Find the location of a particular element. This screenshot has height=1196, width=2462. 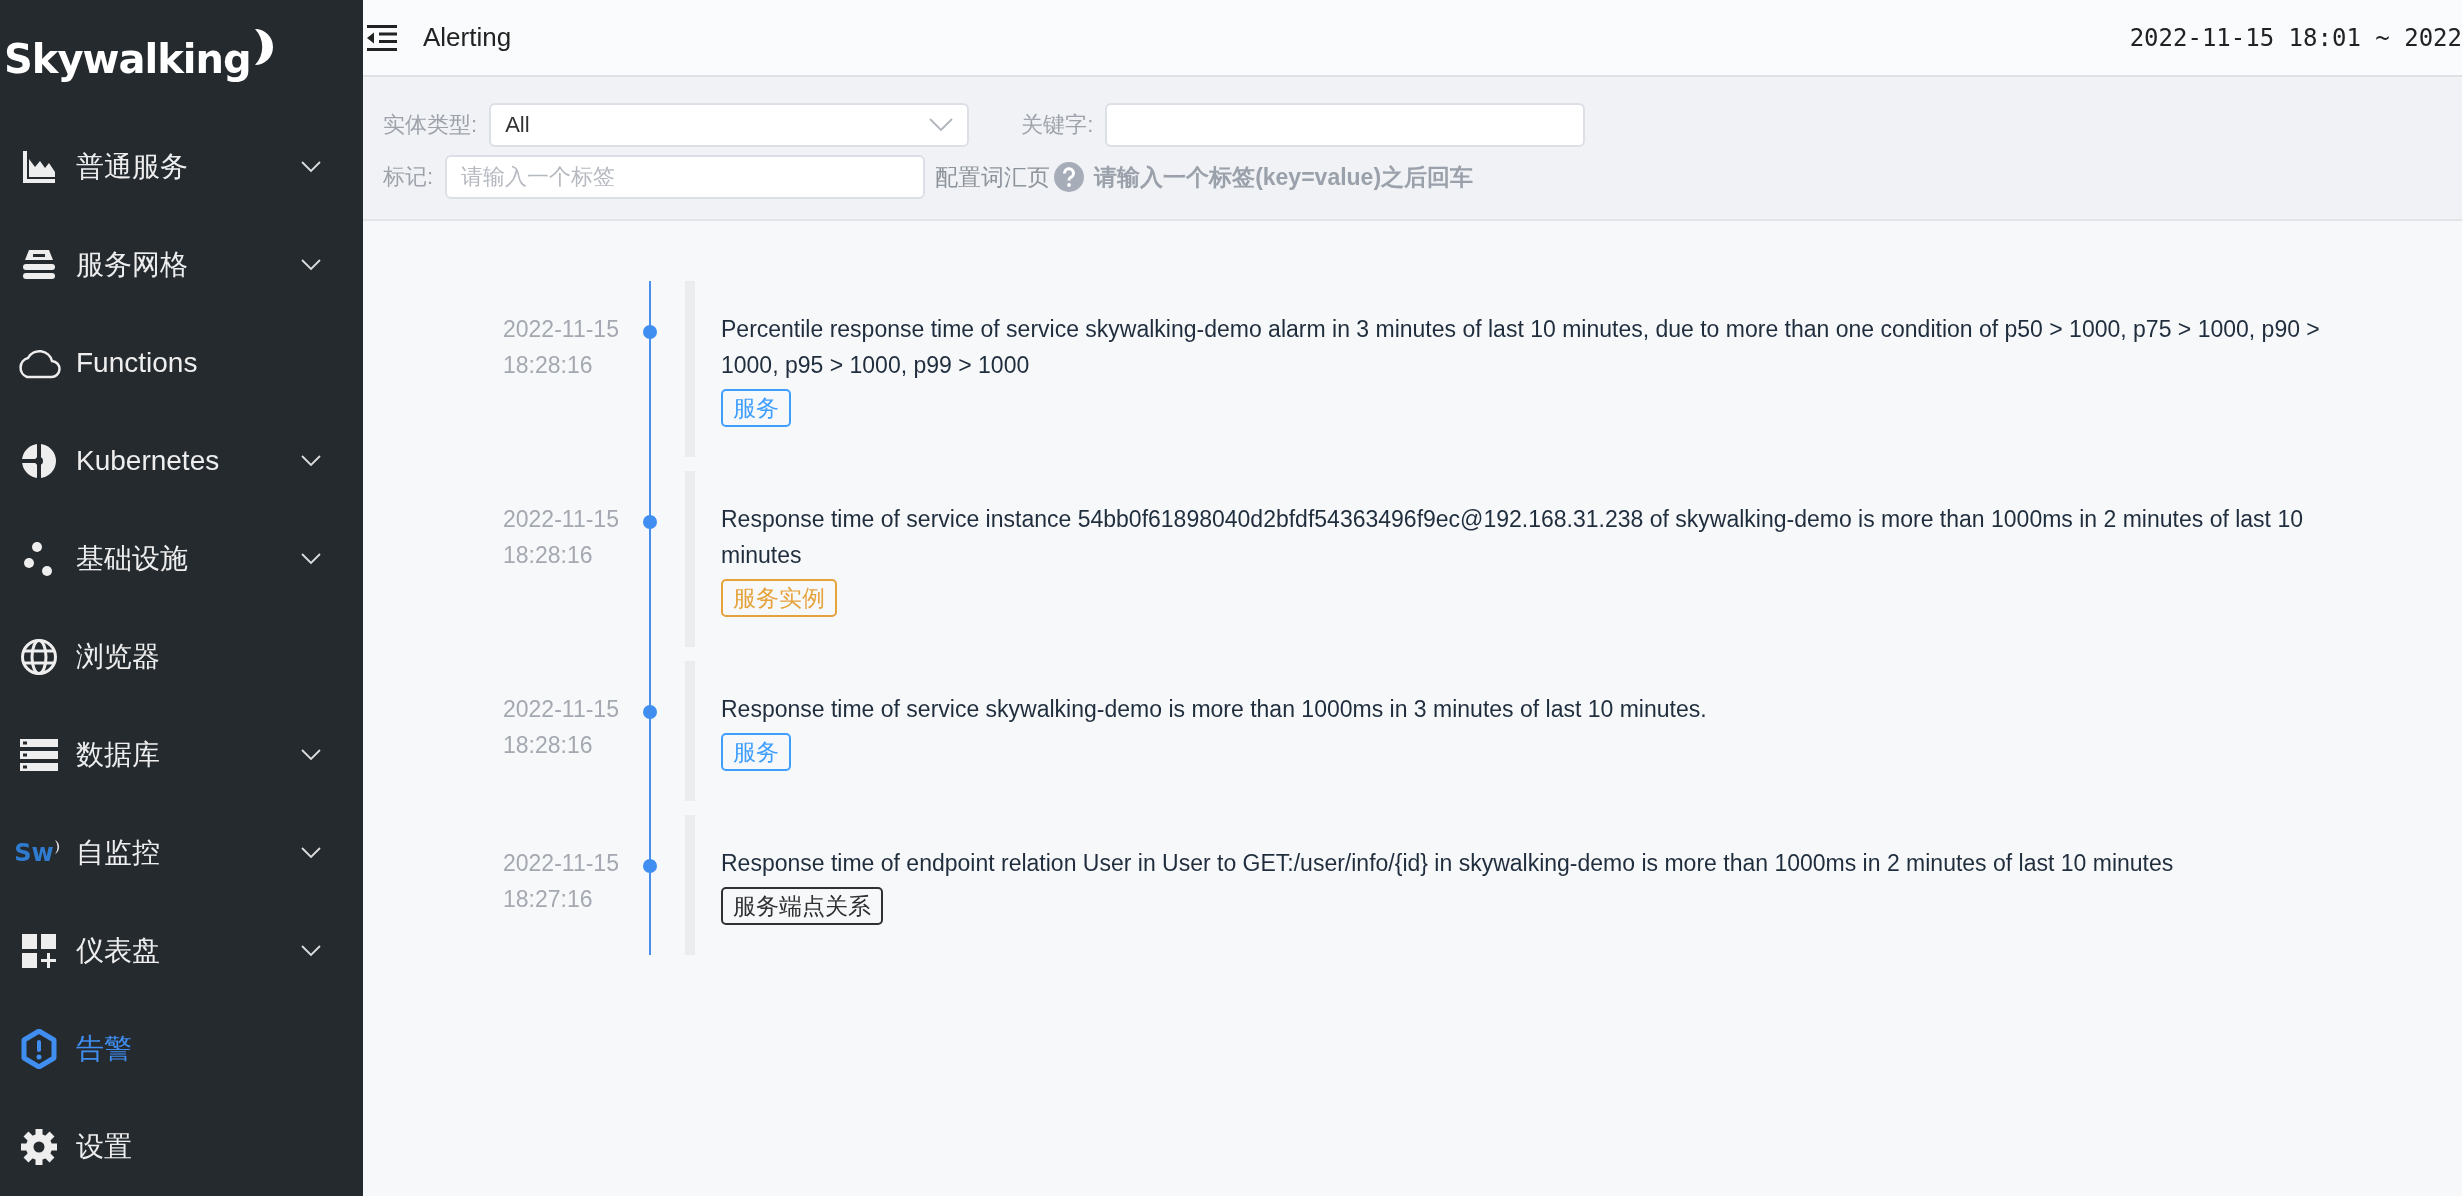

sidebar-item: Sw 自监控 is located at coordinates (181, 852).